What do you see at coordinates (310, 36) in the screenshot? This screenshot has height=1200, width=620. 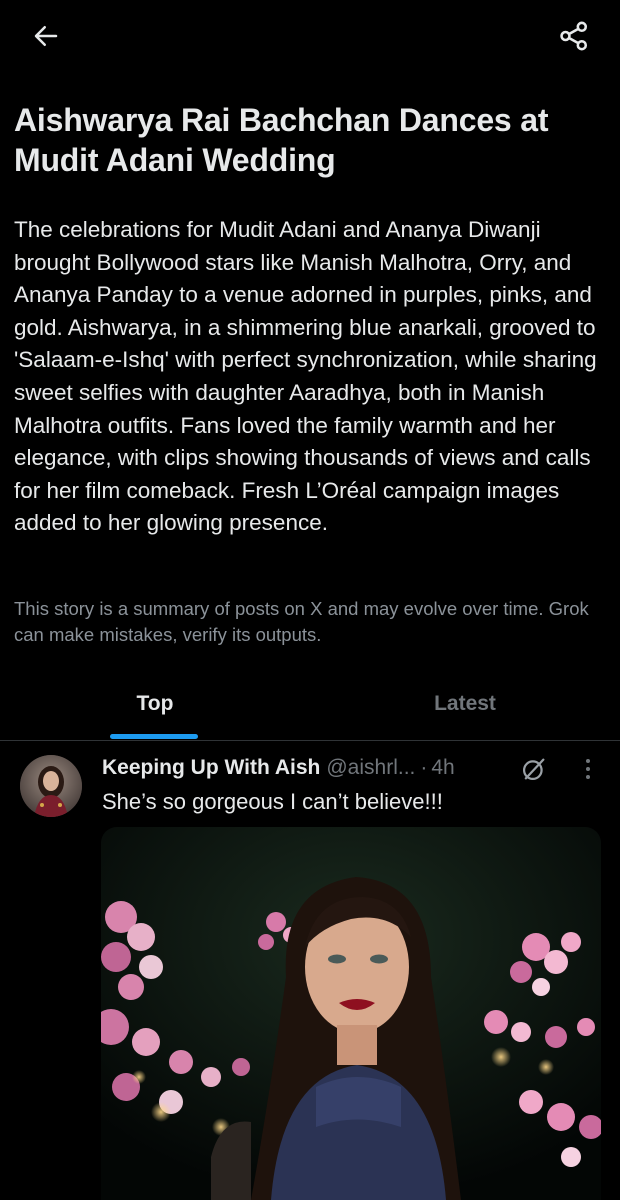 I see `top-bar` at bounding box center [310, 36].